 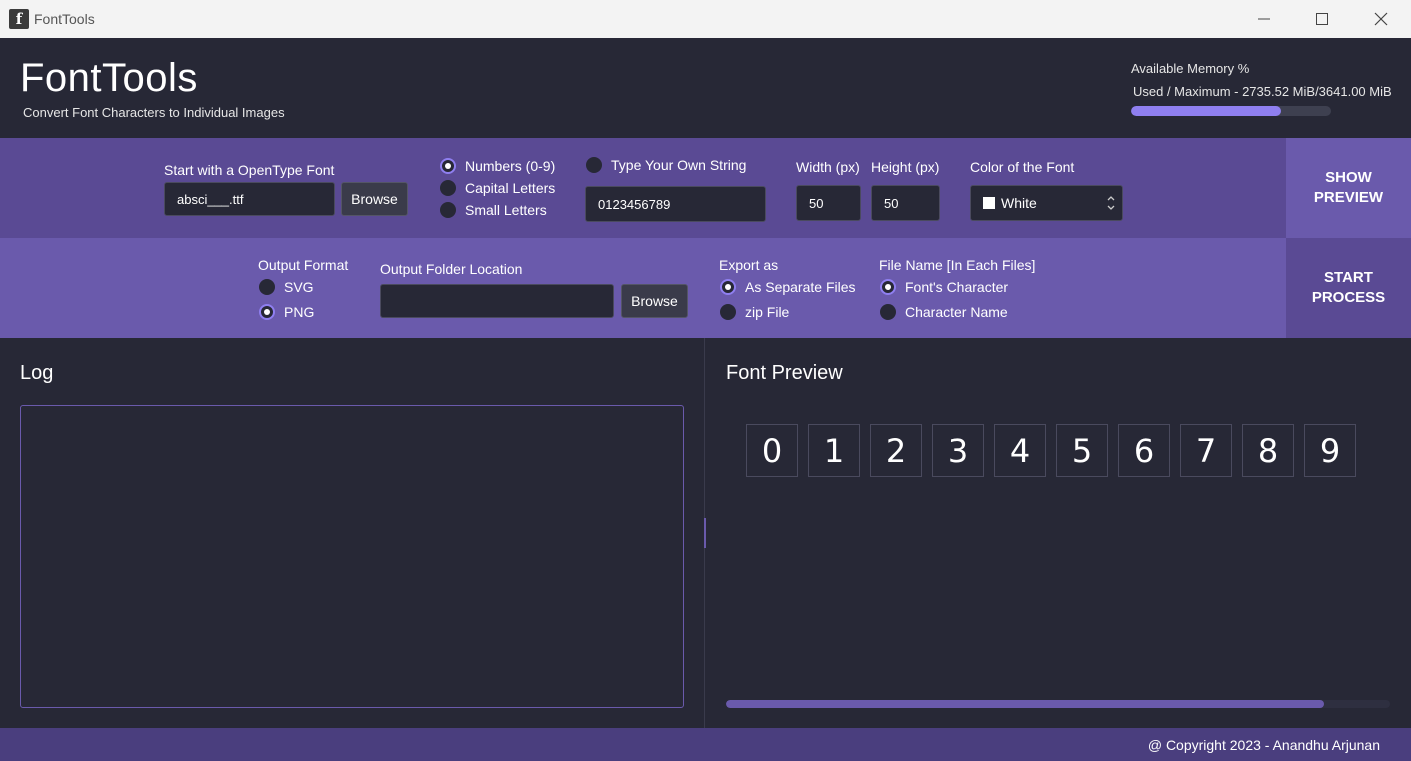 What do you see at coordinates (1019, 203) in the screenshot?
I see `font-color-value: White` at bounding box center [1019, 203].